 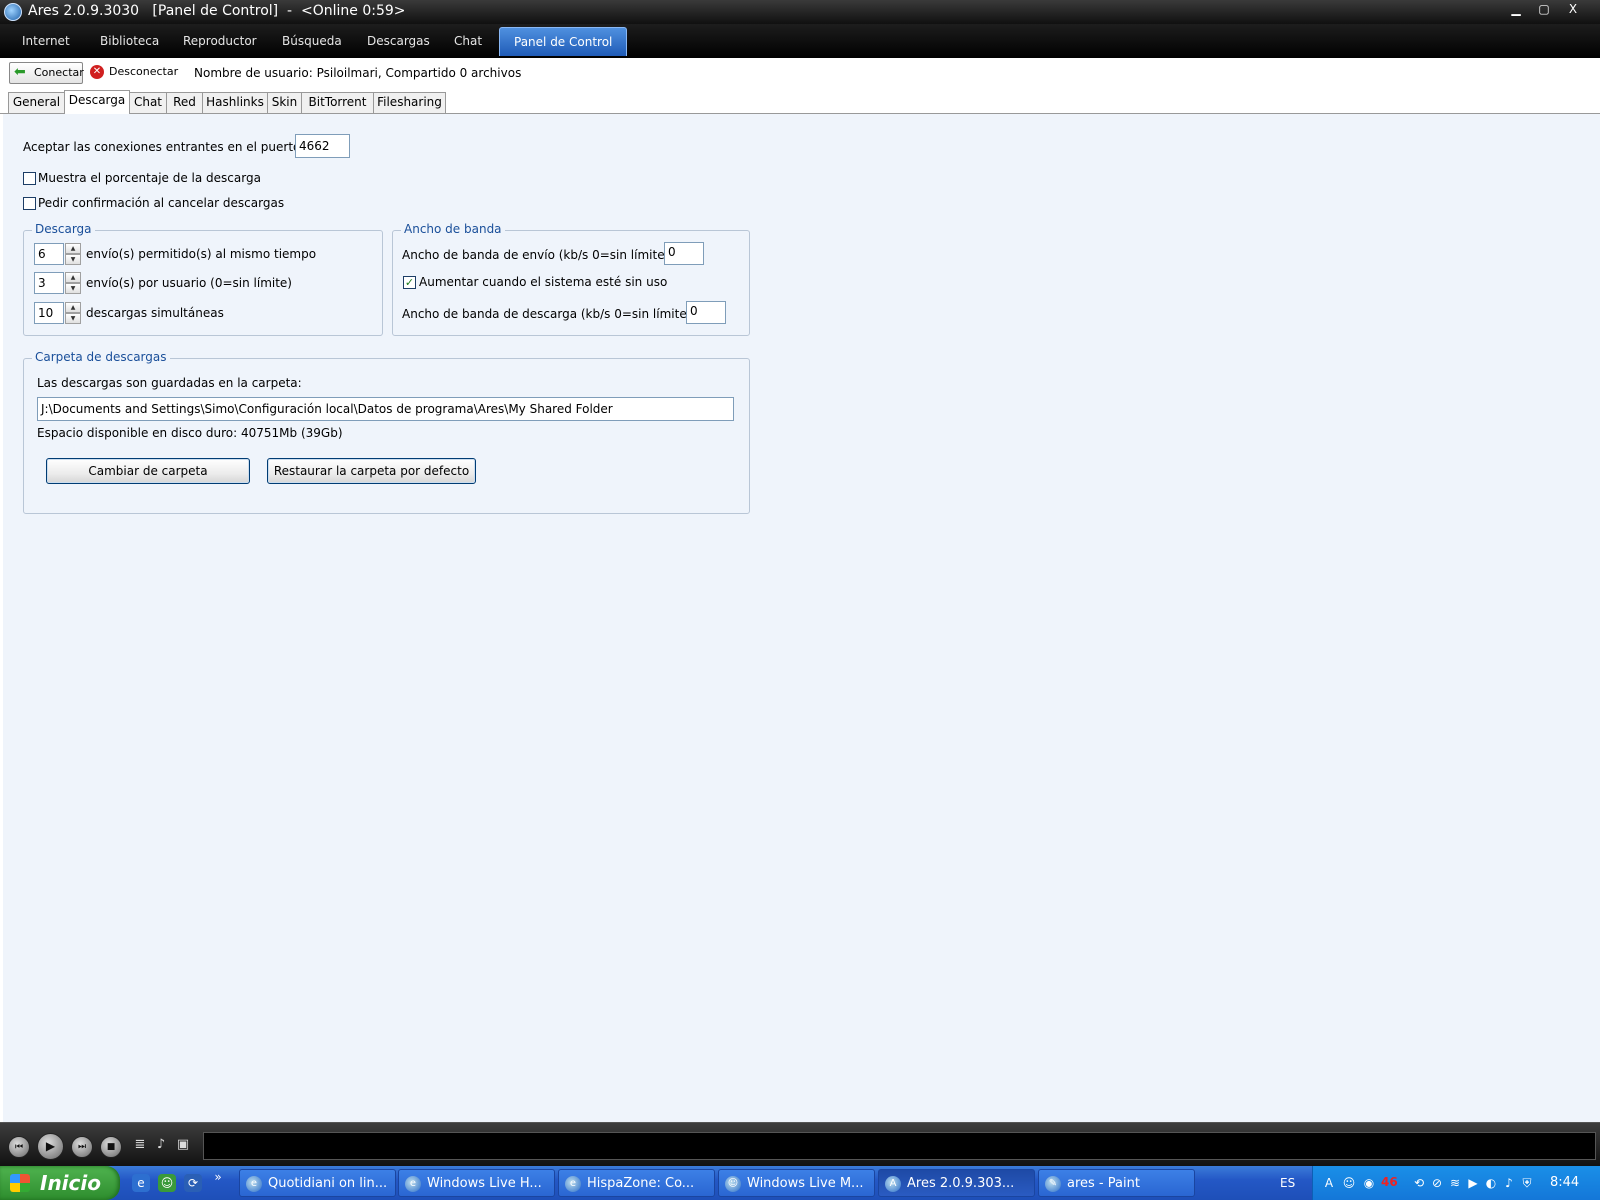 What do you see at coordinates (312, 41) in the screenshot?
I see `tab-busqueda: Búsqueda` at bounding box center [312, 41].